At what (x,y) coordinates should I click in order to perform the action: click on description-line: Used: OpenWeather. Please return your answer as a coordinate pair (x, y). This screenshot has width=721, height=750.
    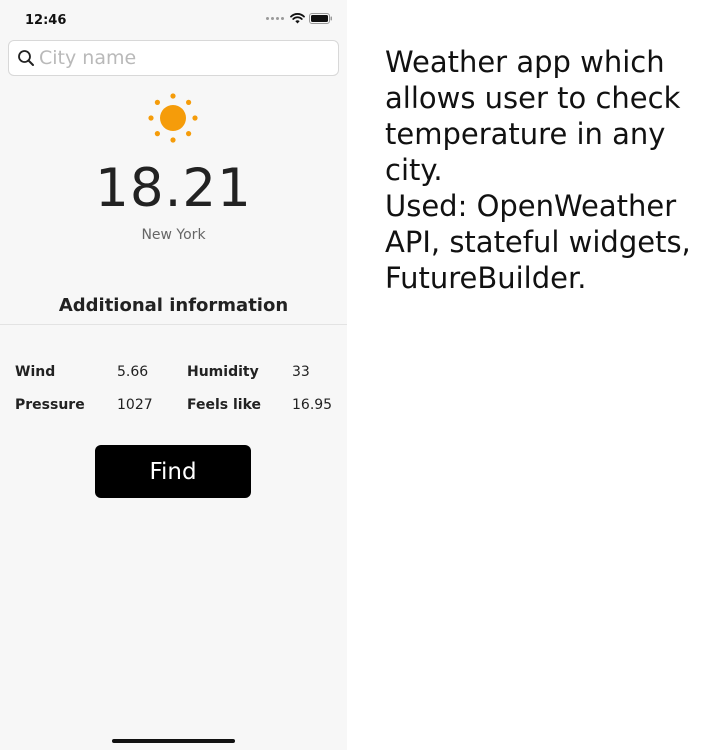
    Looking at the image, I should click on (531, 206).